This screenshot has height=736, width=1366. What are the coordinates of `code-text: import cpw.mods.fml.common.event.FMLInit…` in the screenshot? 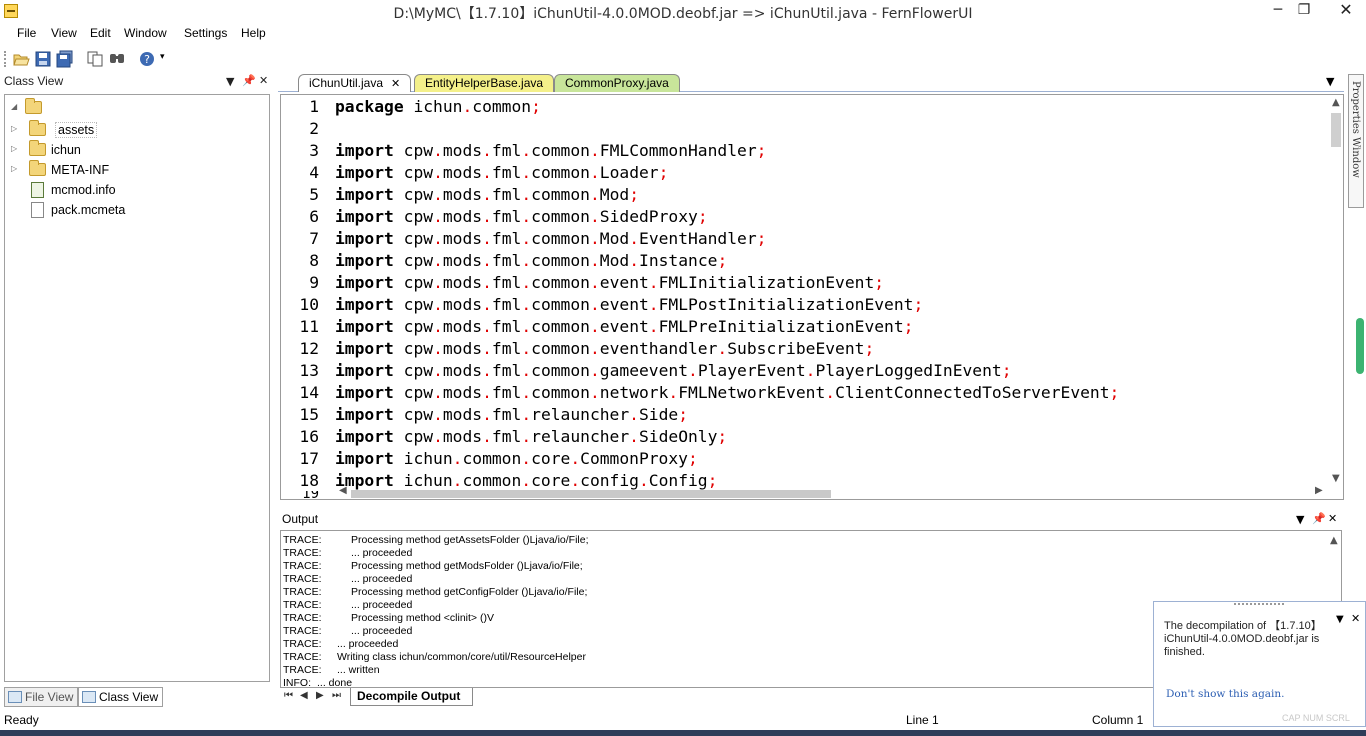 It's located at (610, 282).